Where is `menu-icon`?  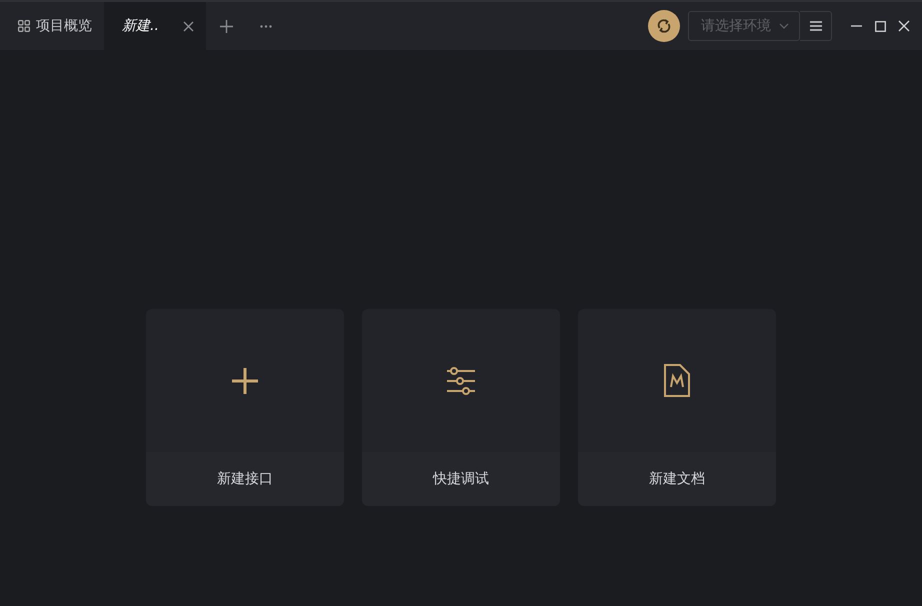
menu-icon is located at coordinates (816, 26).